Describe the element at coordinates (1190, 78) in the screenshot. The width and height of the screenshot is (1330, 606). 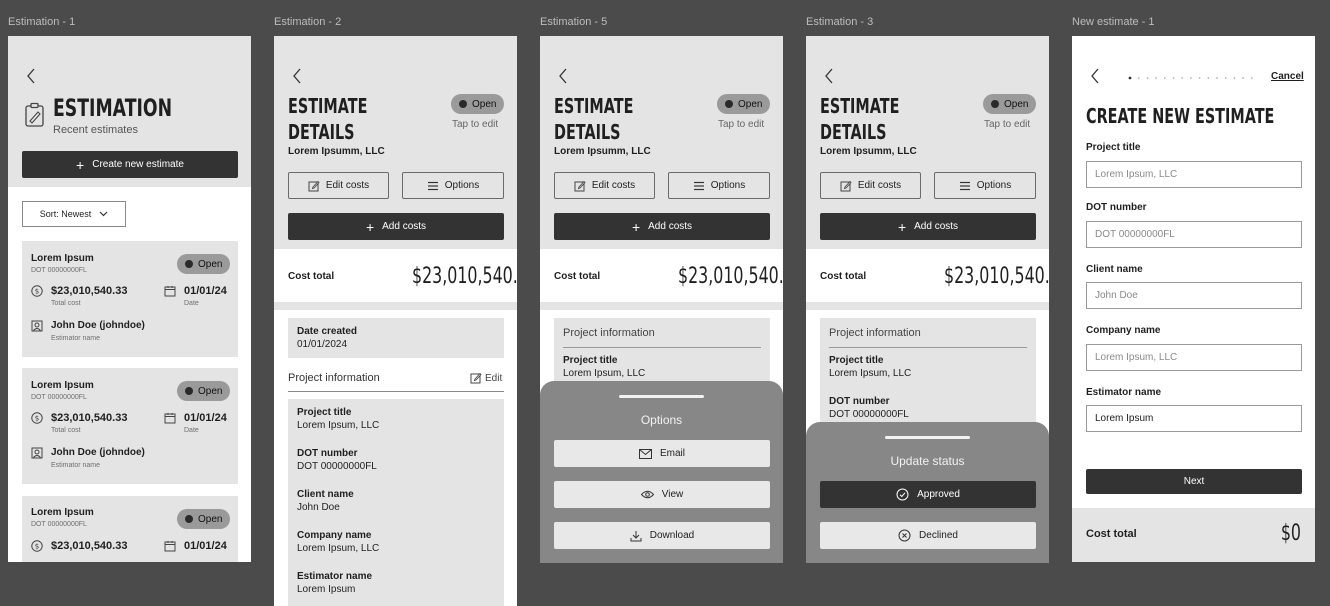
I see `step-dots` at that location.